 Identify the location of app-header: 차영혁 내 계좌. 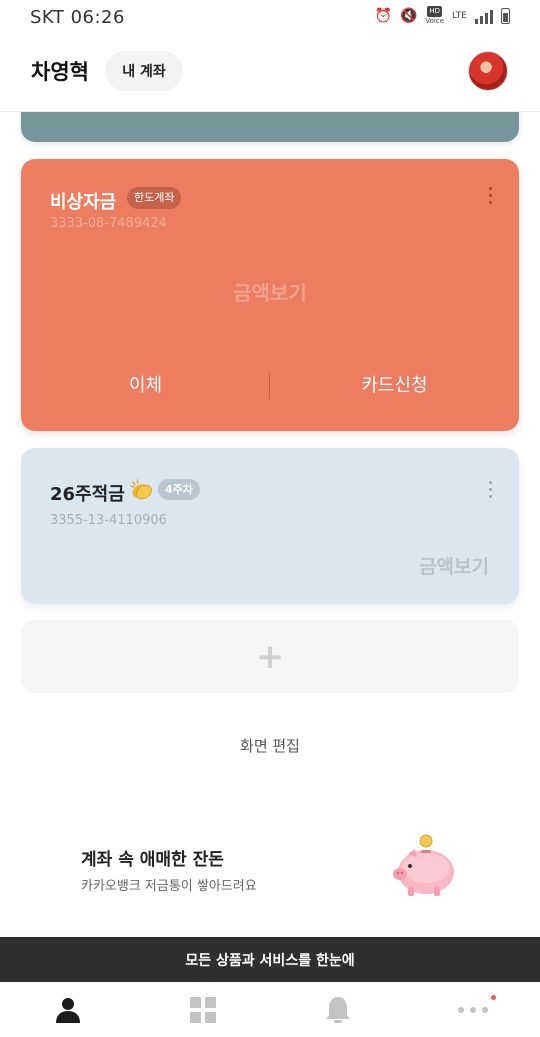
(270, 73).